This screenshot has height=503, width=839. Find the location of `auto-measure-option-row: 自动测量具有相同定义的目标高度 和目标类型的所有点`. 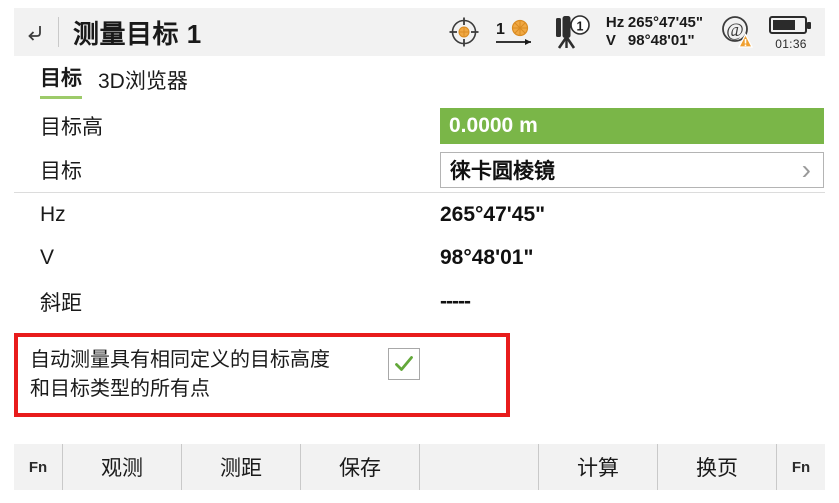

auto-measure-option-row: 自动测量具有相同定义的目标高度 和目标类型的所有点 is located at coordinates (262, 375).